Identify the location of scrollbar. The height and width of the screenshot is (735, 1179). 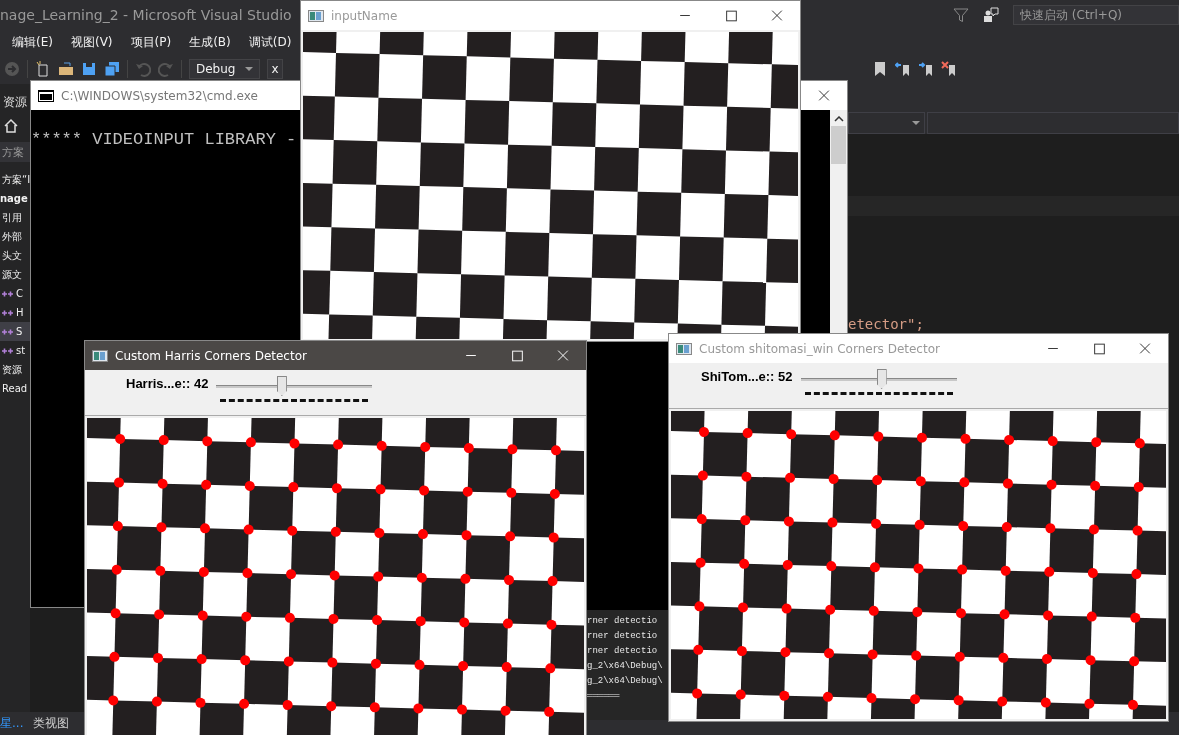
(838, 222).